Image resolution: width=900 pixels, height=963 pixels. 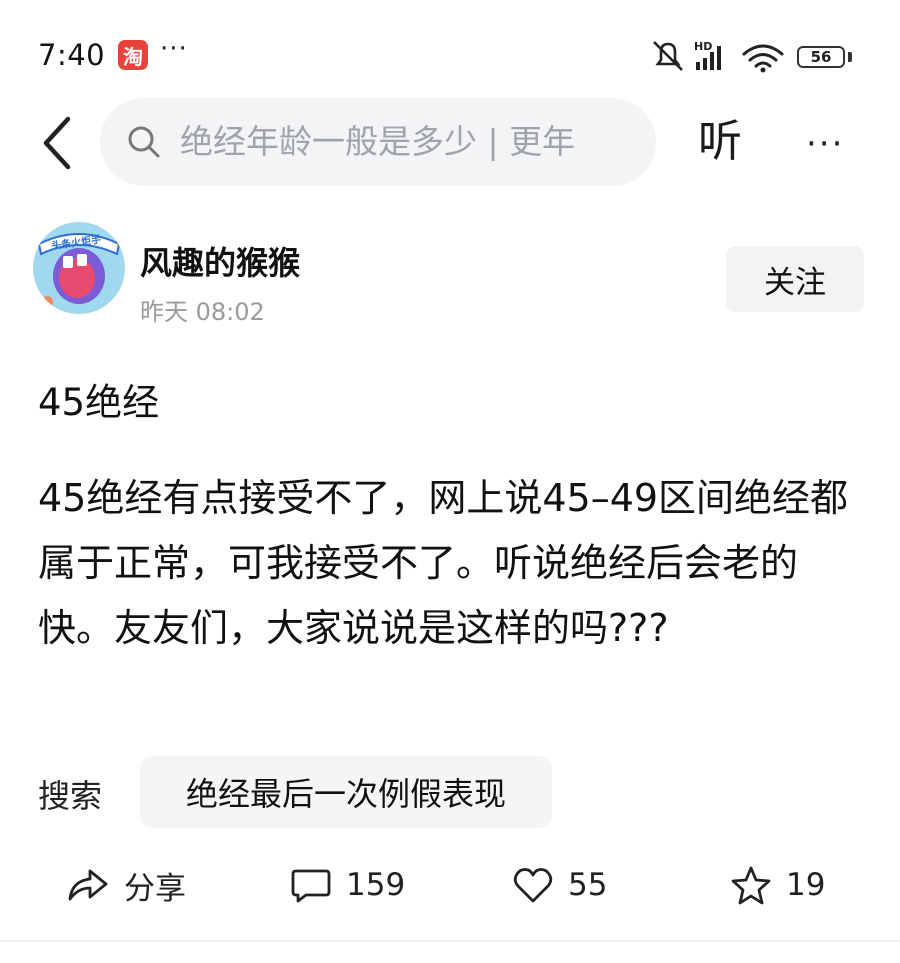 I want to click on favorite-count: 19, so click(x=806, y=885).